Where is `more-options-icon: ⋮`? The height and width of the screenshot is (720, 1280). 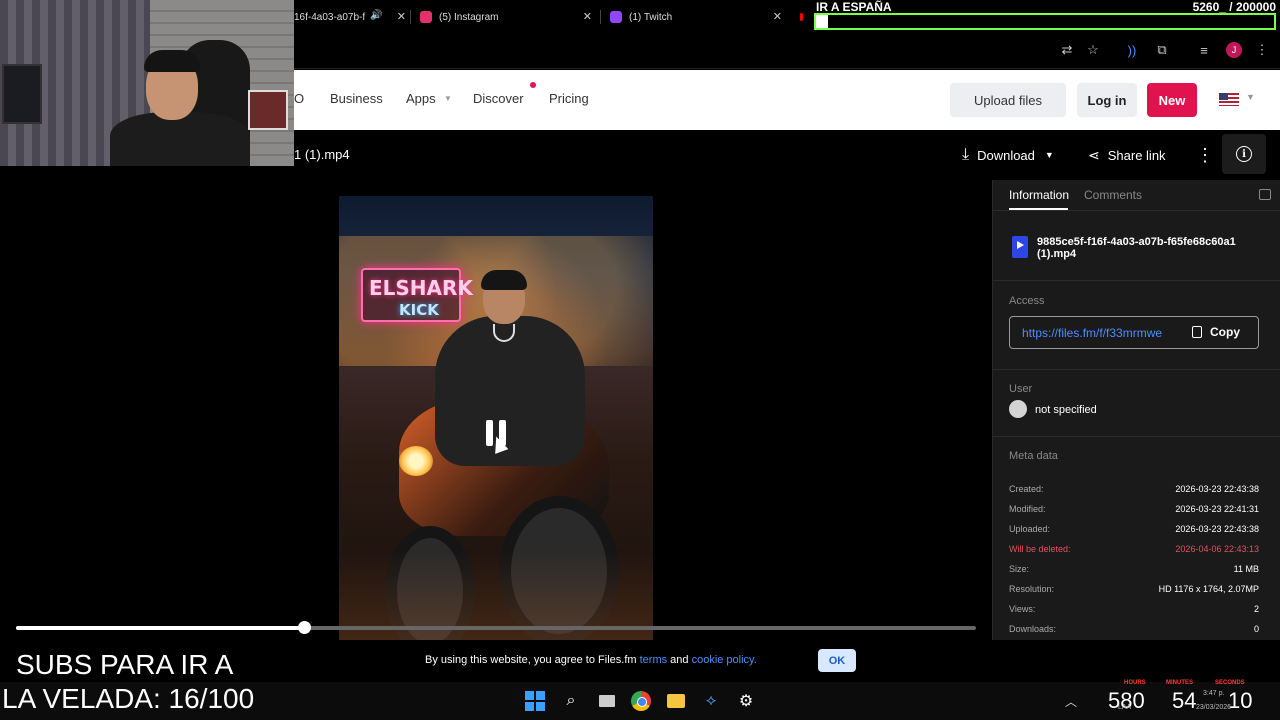
more-options-icon: ⋮ is located at coordinates (1205, 155).